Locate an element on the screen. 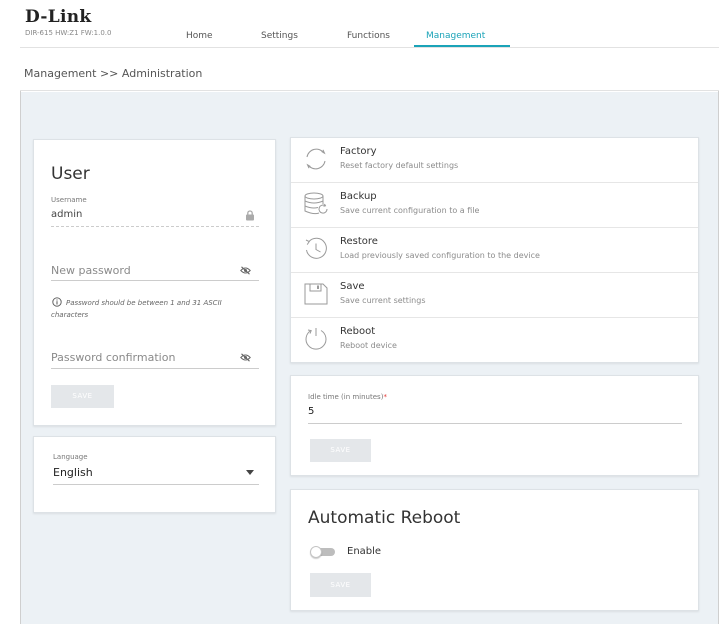 The height and width of the screenshot is (624, 719). required-mark: * is located at coordinates (385, 397).